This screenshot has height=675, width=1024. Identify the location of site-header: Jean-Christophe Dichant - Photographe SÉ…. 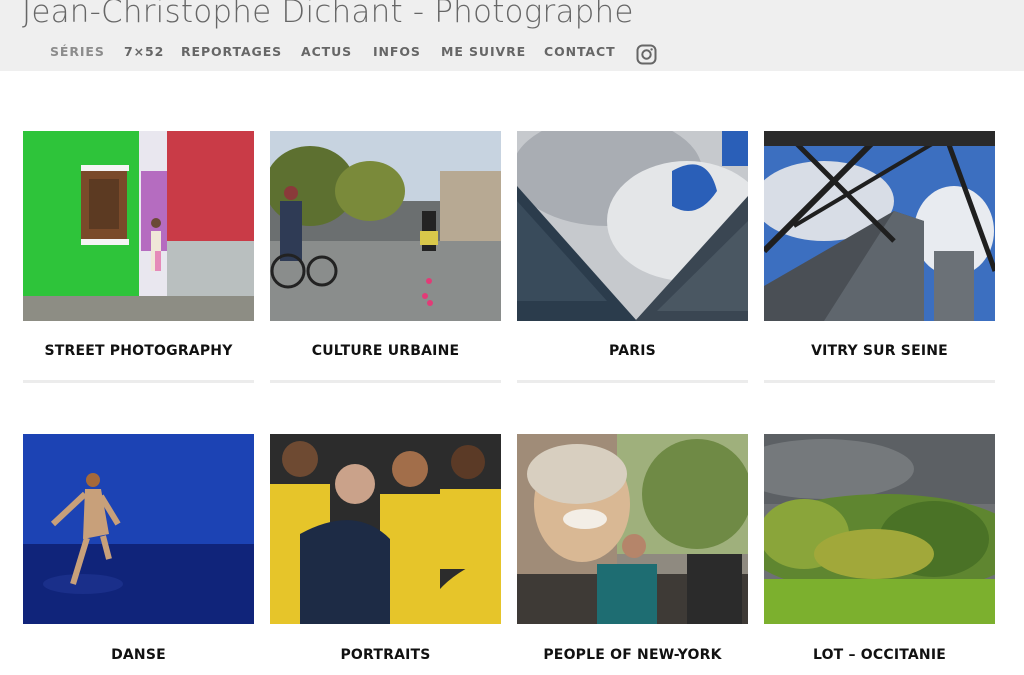
(512, 35).